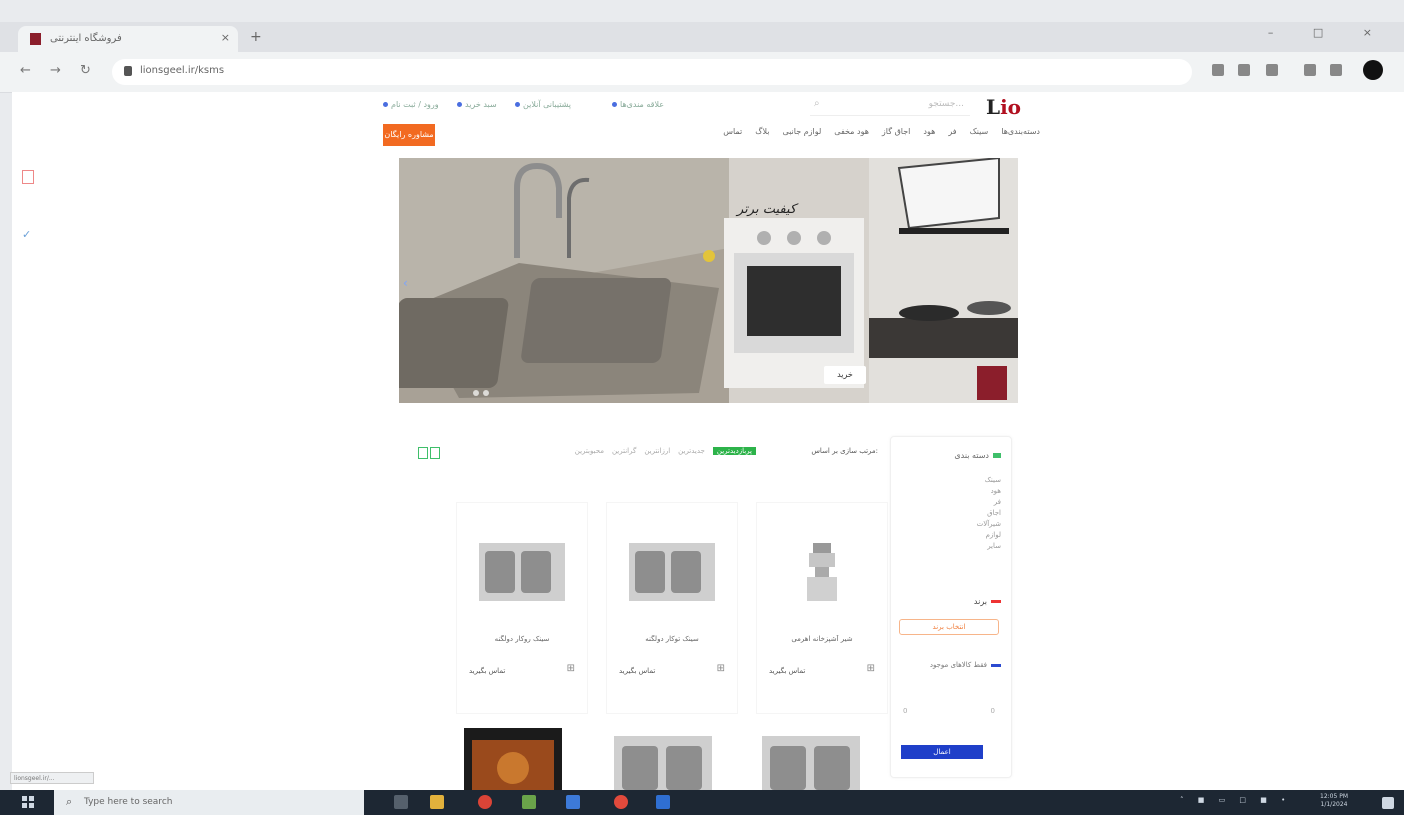 The width and height of the screenshot is (1404, 815). What do you see at coordinates (225, 37) in the screenshot?
I see `close-tab-icon: ×` at bounding box center [225, 37].